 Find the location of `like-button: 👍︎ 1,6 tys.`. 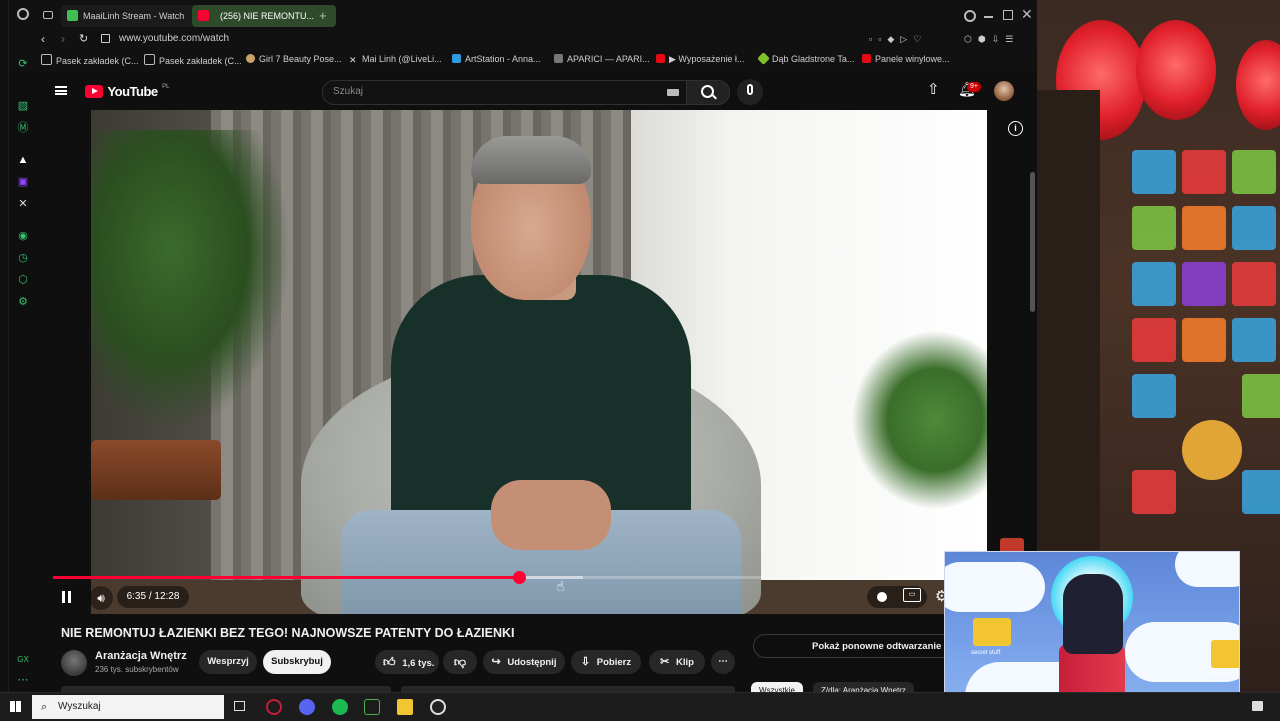

like-button: 👍︎ 1,6 tys. is located at coordinates (407, 662).